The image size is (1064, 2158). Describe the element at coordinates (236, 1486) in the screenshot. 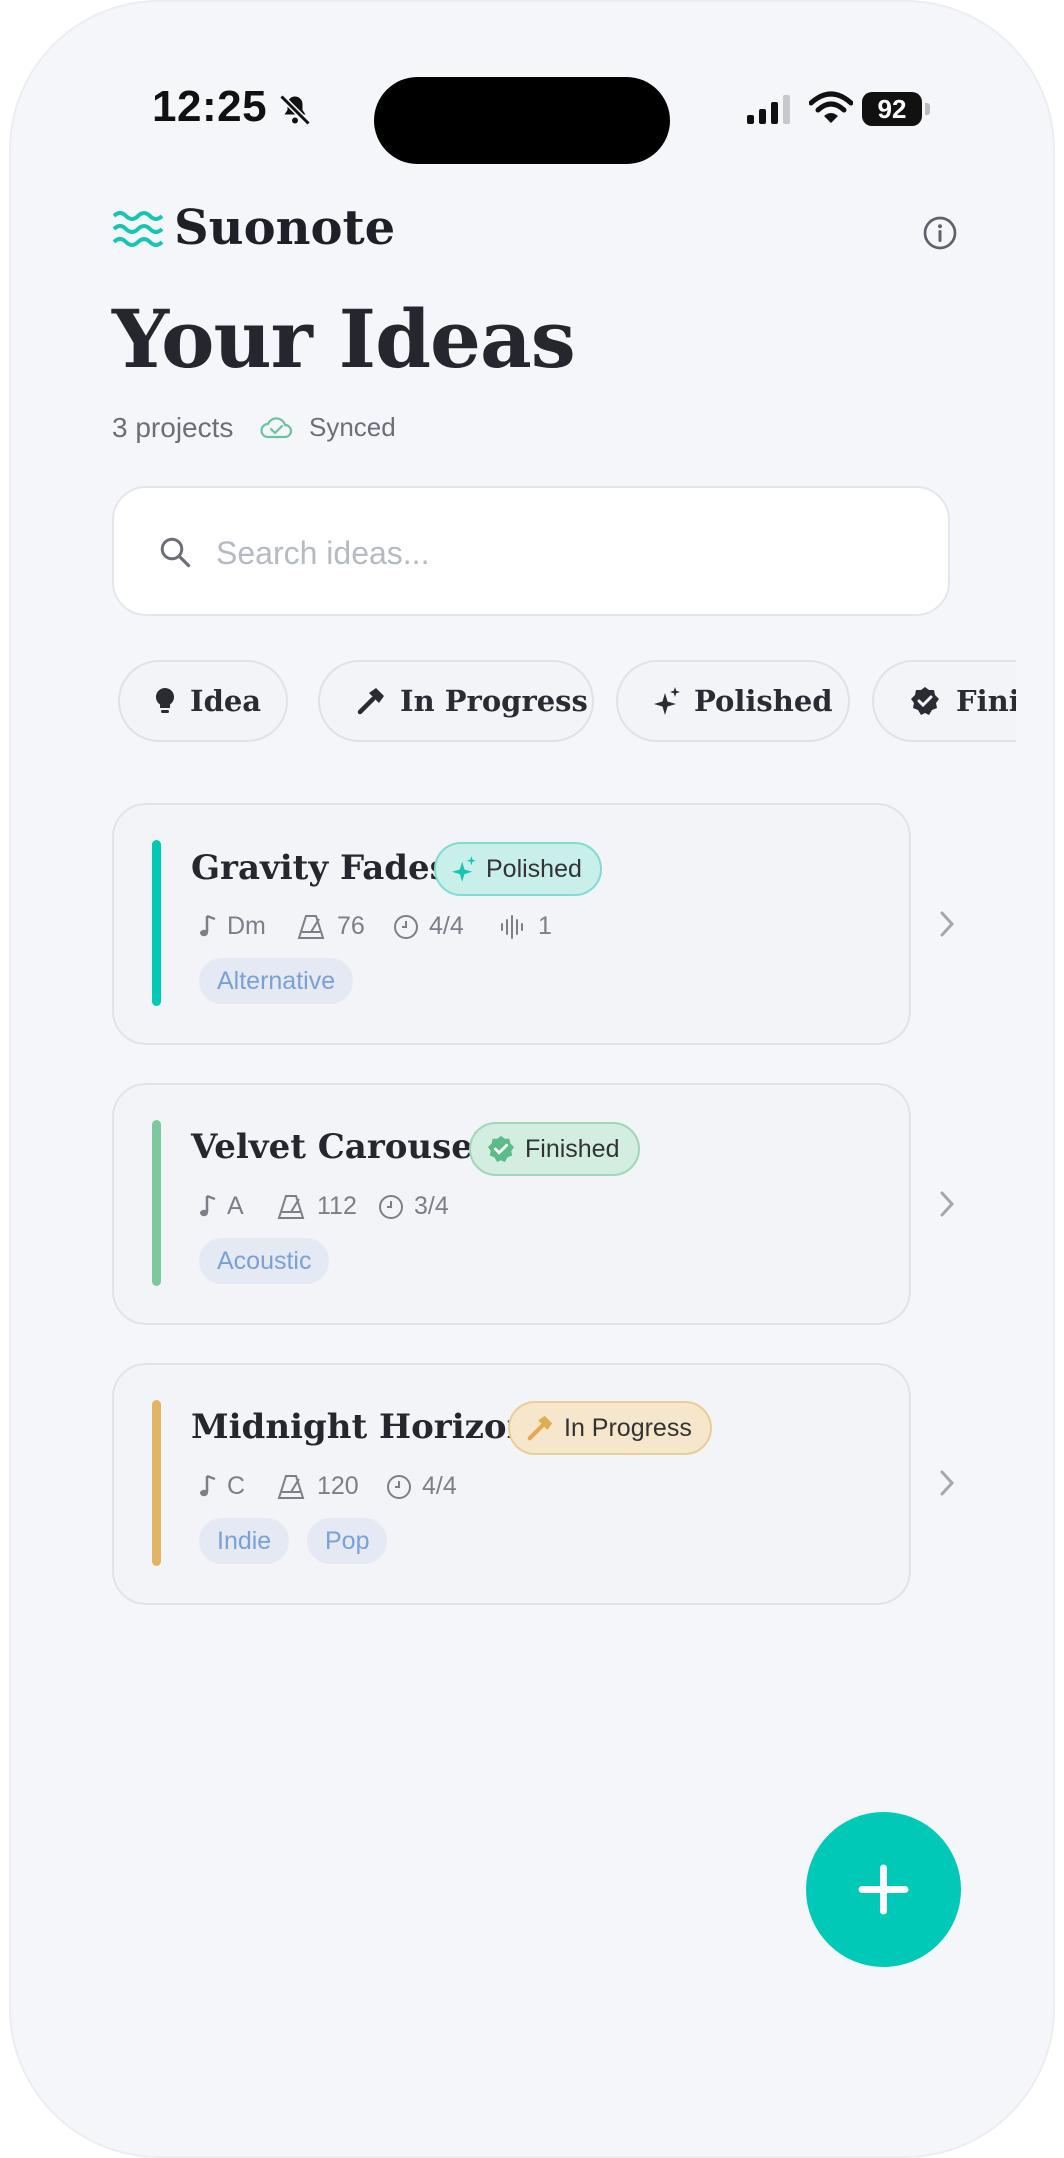

I see `key-value: C` at that location.